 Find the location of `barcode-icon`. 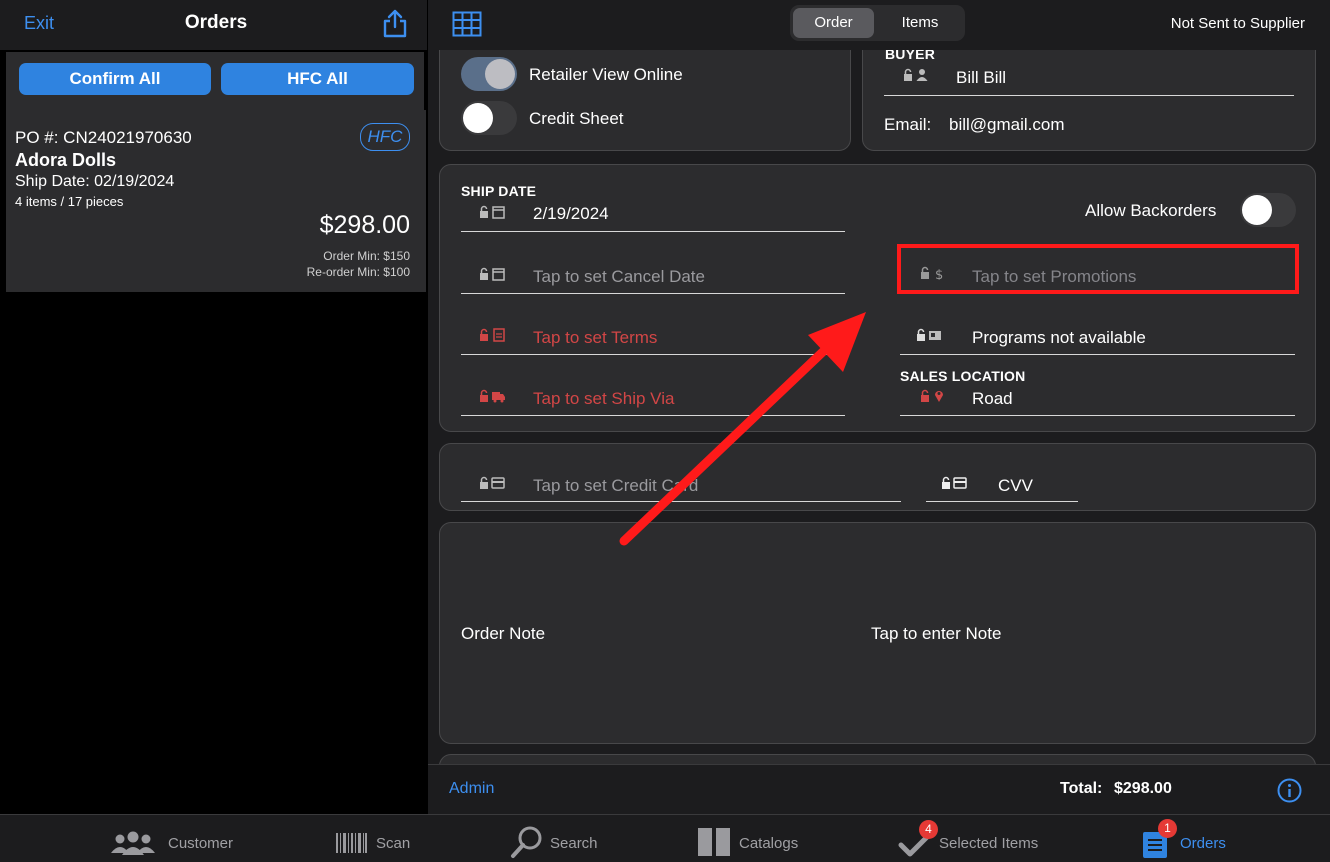

barcode-icon is located at coordinates (351, 843).